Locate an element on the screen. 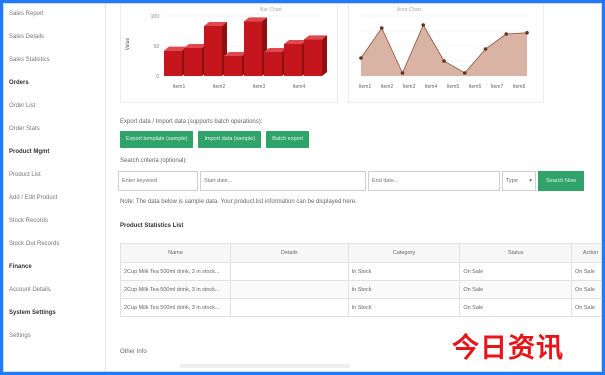  bar-chart: 100 50 0 Value Item1 Item2 Item3 Item4 Bar Chart is located at coordinates (227, 48).